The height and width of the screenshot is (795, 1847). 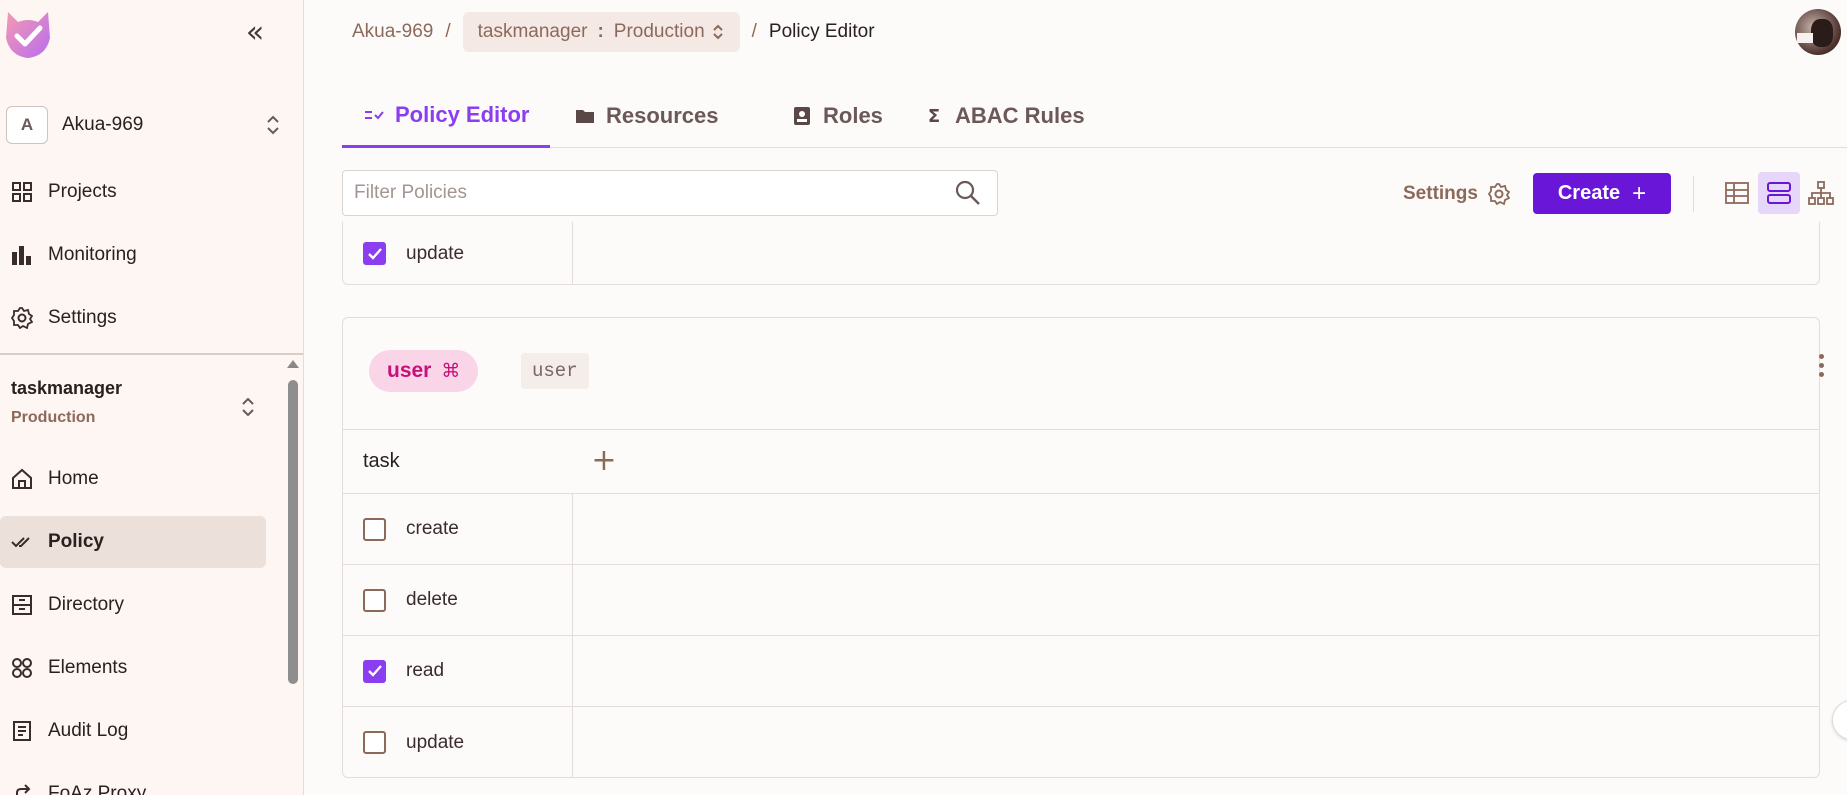 I want to click on sidebar-item-label: FoAz Proxy, so click(x=97, y=789).